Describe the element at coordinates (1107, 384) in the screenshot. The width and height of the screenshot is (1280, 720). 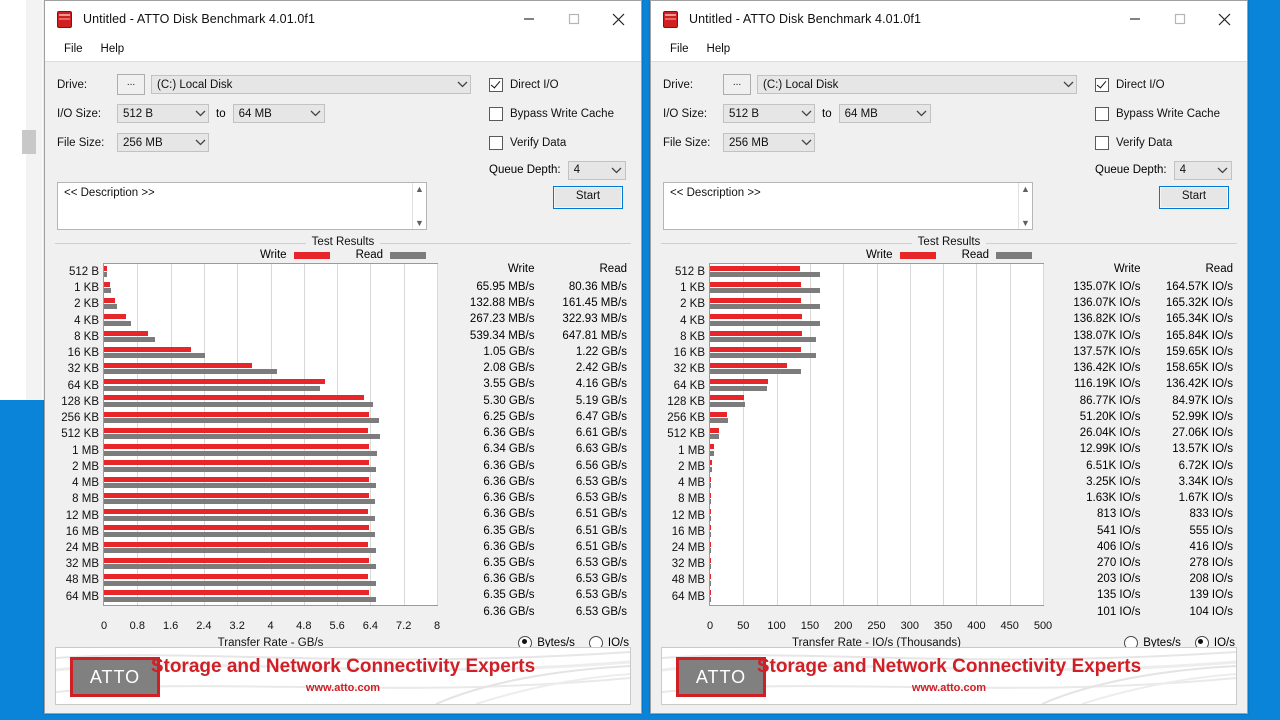
I see `write-value: 116.19K IO/s` at that location.